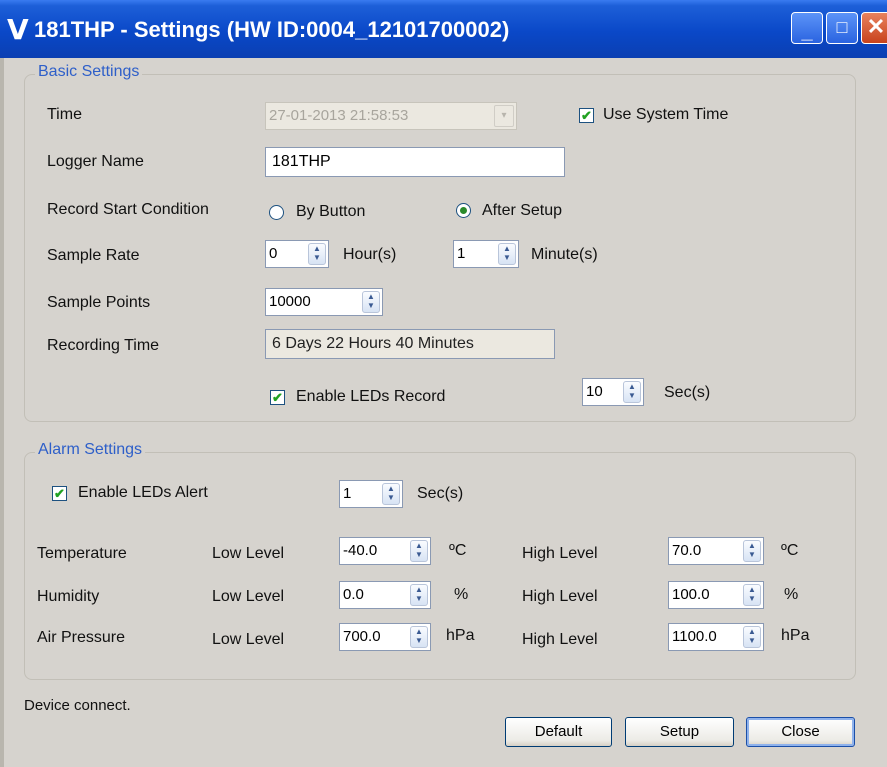  Describe the element at coordinates (371, 494) in the screenshot. I see `leds-alert-stepper: 1 ▲ ▼` at that location.